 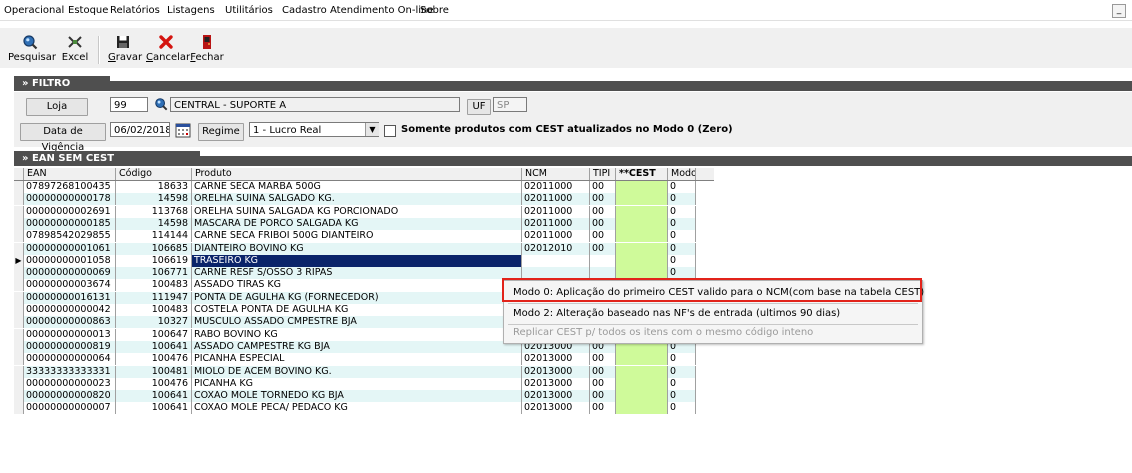 What do you see at coordinates (32, 51) in the screenshot?
I see `pesquisar-button: Pesquisar` at bounding box center [32, 51].